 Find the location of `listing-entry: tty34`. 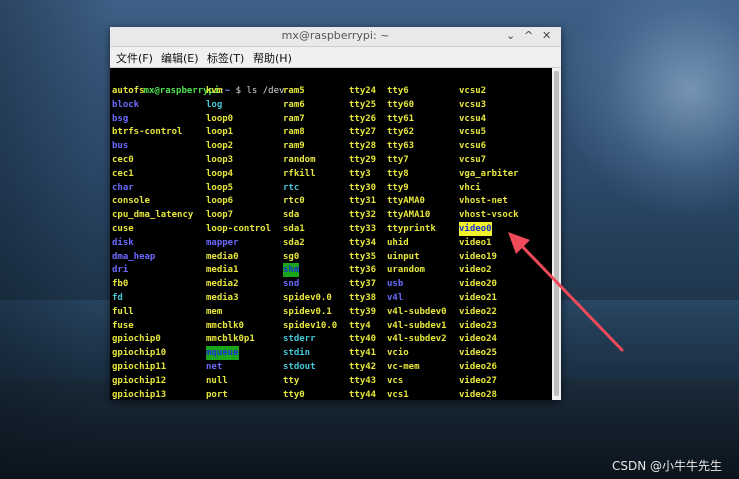

listing-entry: tty34 is located at coordinates (363, 242).